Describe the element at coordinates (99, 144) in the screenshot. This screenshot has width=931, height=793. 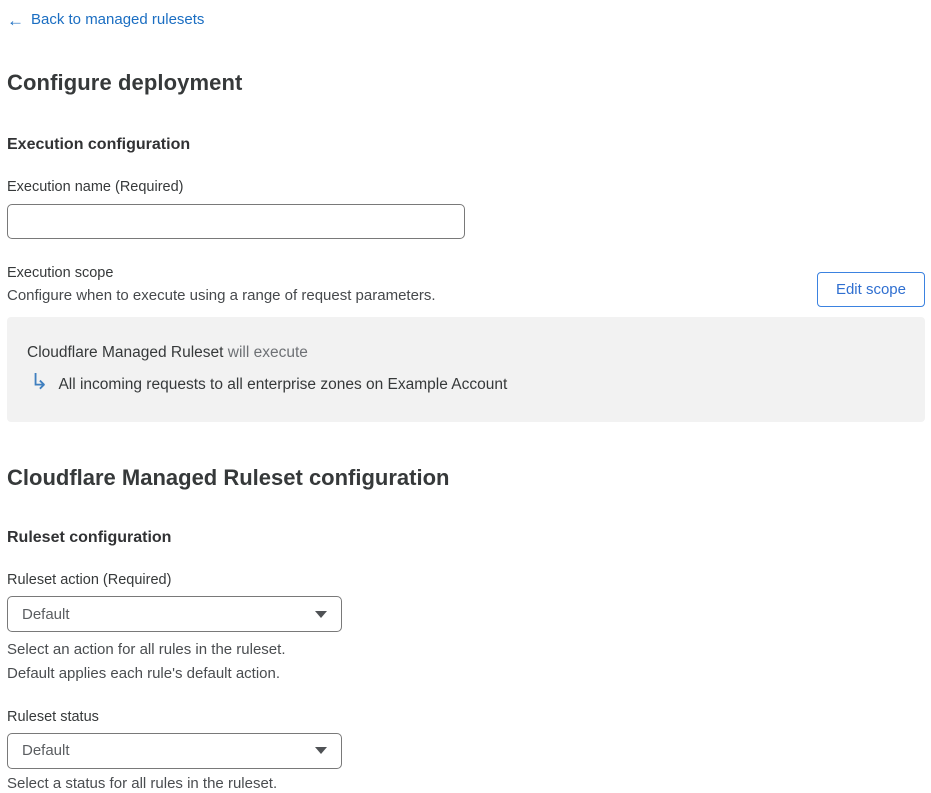
I see `execution-configuration-heading: Execution configuration` at that location.